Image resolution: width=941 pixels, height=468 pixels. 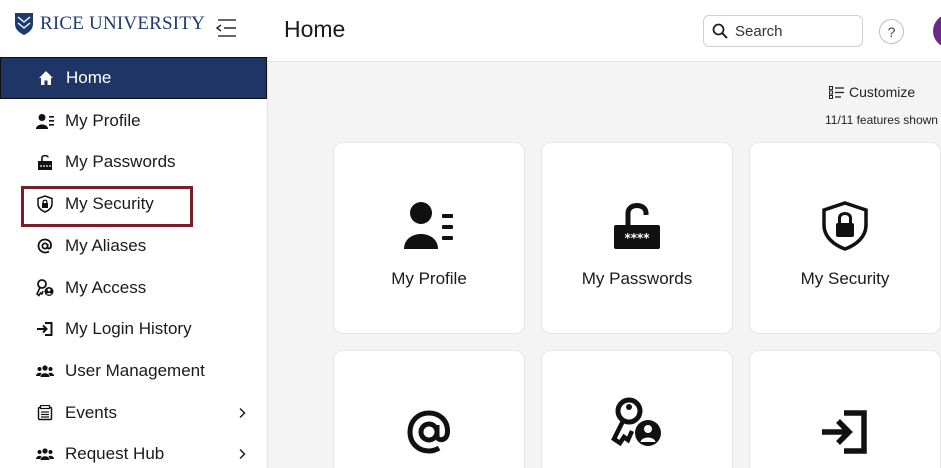 I want to click on top-bar: RICE UNIVERSITY Home ?, so click(x=470, y=31).